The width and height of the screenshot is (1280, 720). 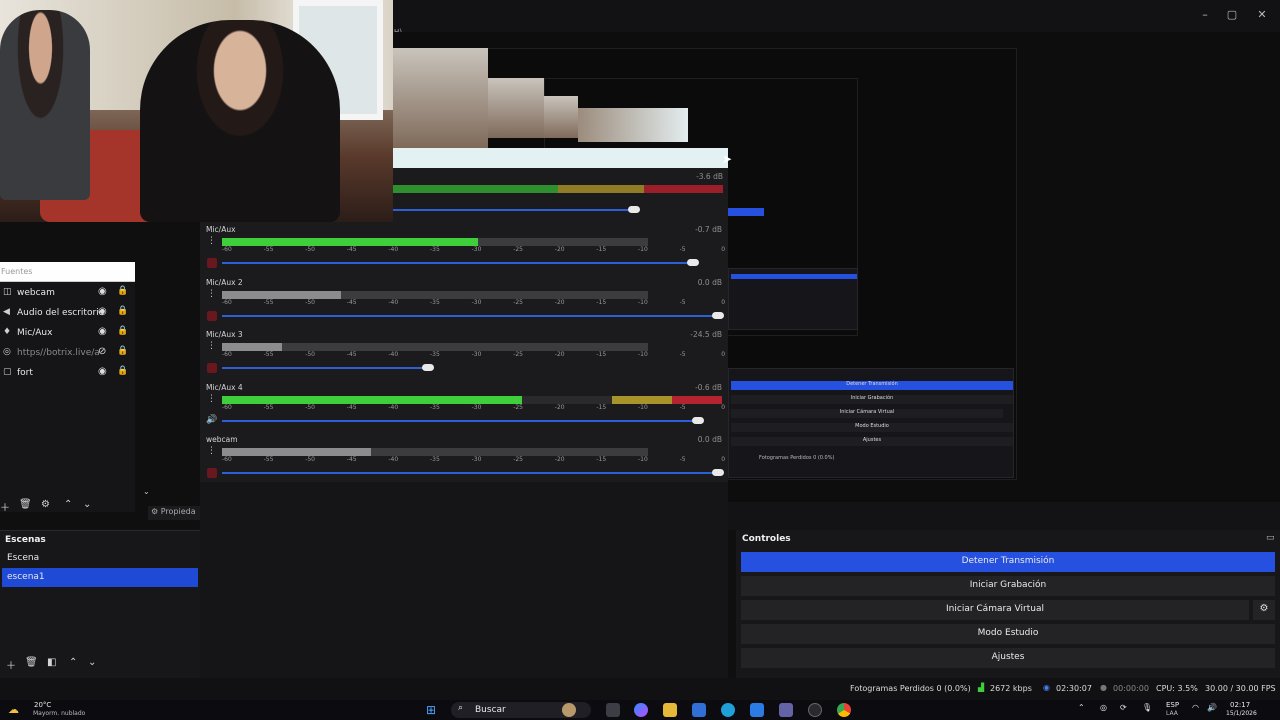 I want to click on stream-time: 02:30:07, so click(x=1074, y=688).